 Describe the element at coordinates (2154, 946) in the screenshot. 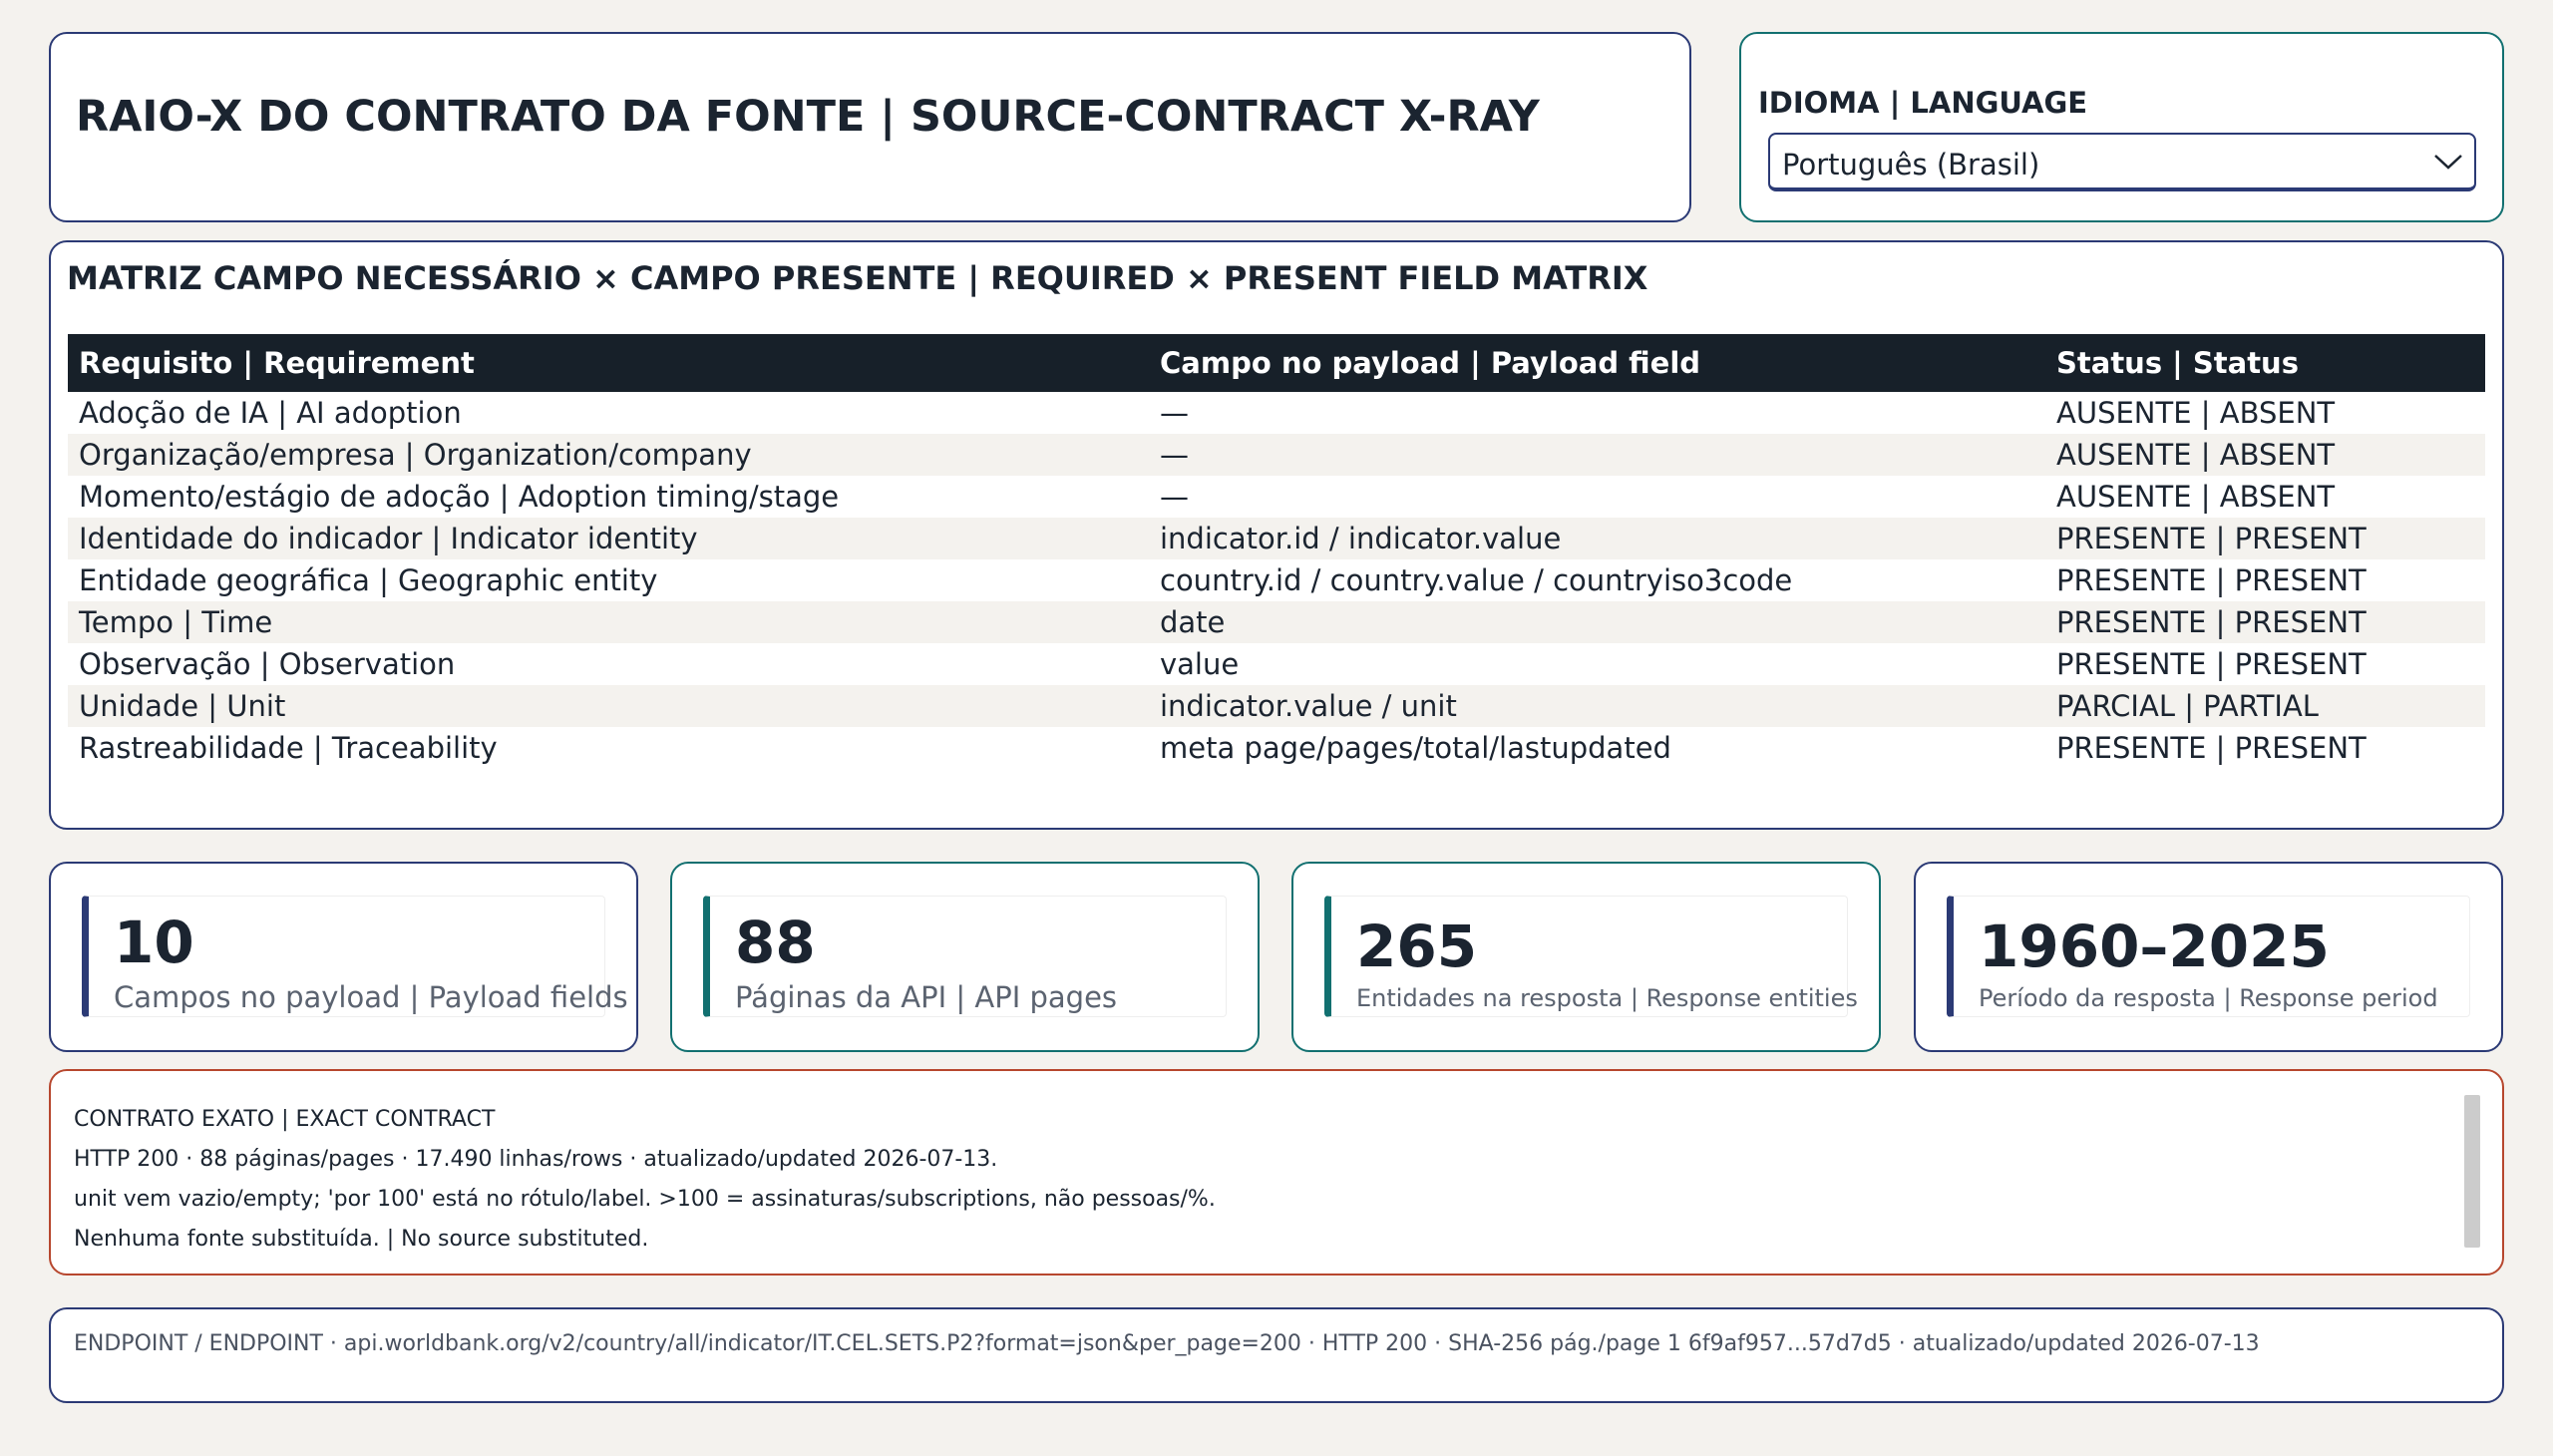

I see `kpi-value: 1960–2025` at that location.